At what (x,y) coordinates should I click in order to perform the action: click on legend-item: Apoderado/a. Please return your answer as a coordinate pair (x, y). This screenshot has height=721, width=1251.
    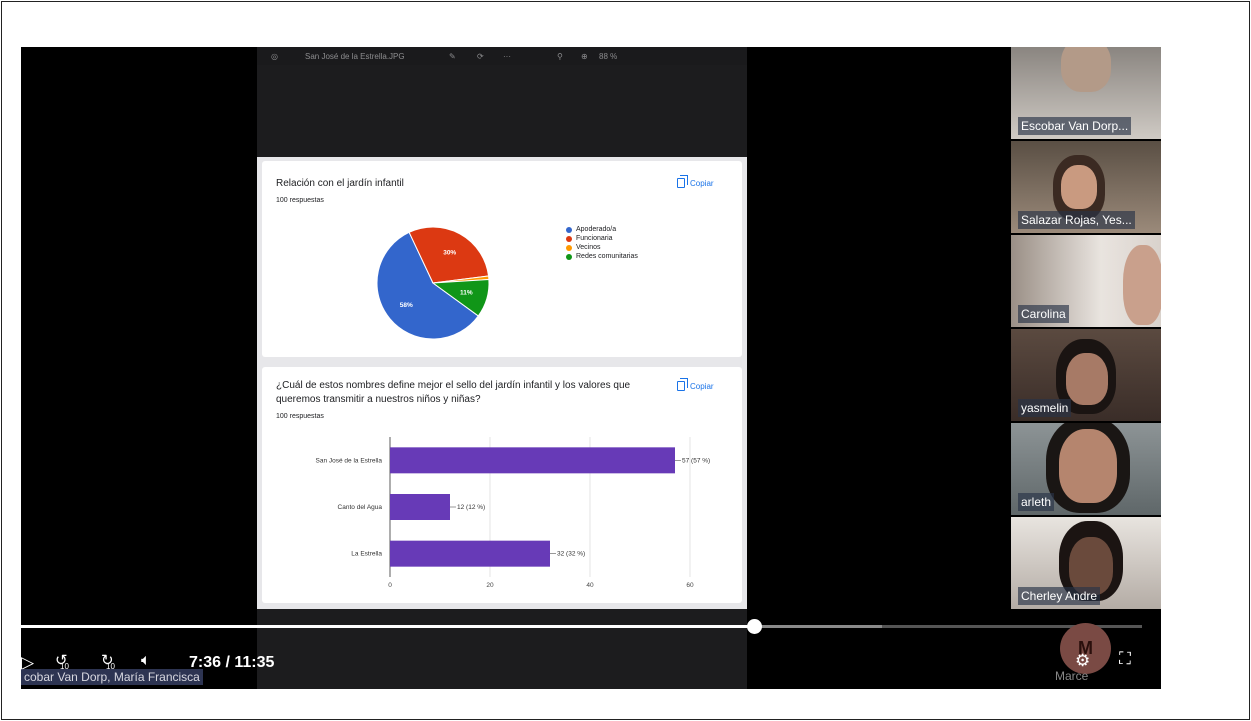
    Looking at the image, I should click on (602, 229).